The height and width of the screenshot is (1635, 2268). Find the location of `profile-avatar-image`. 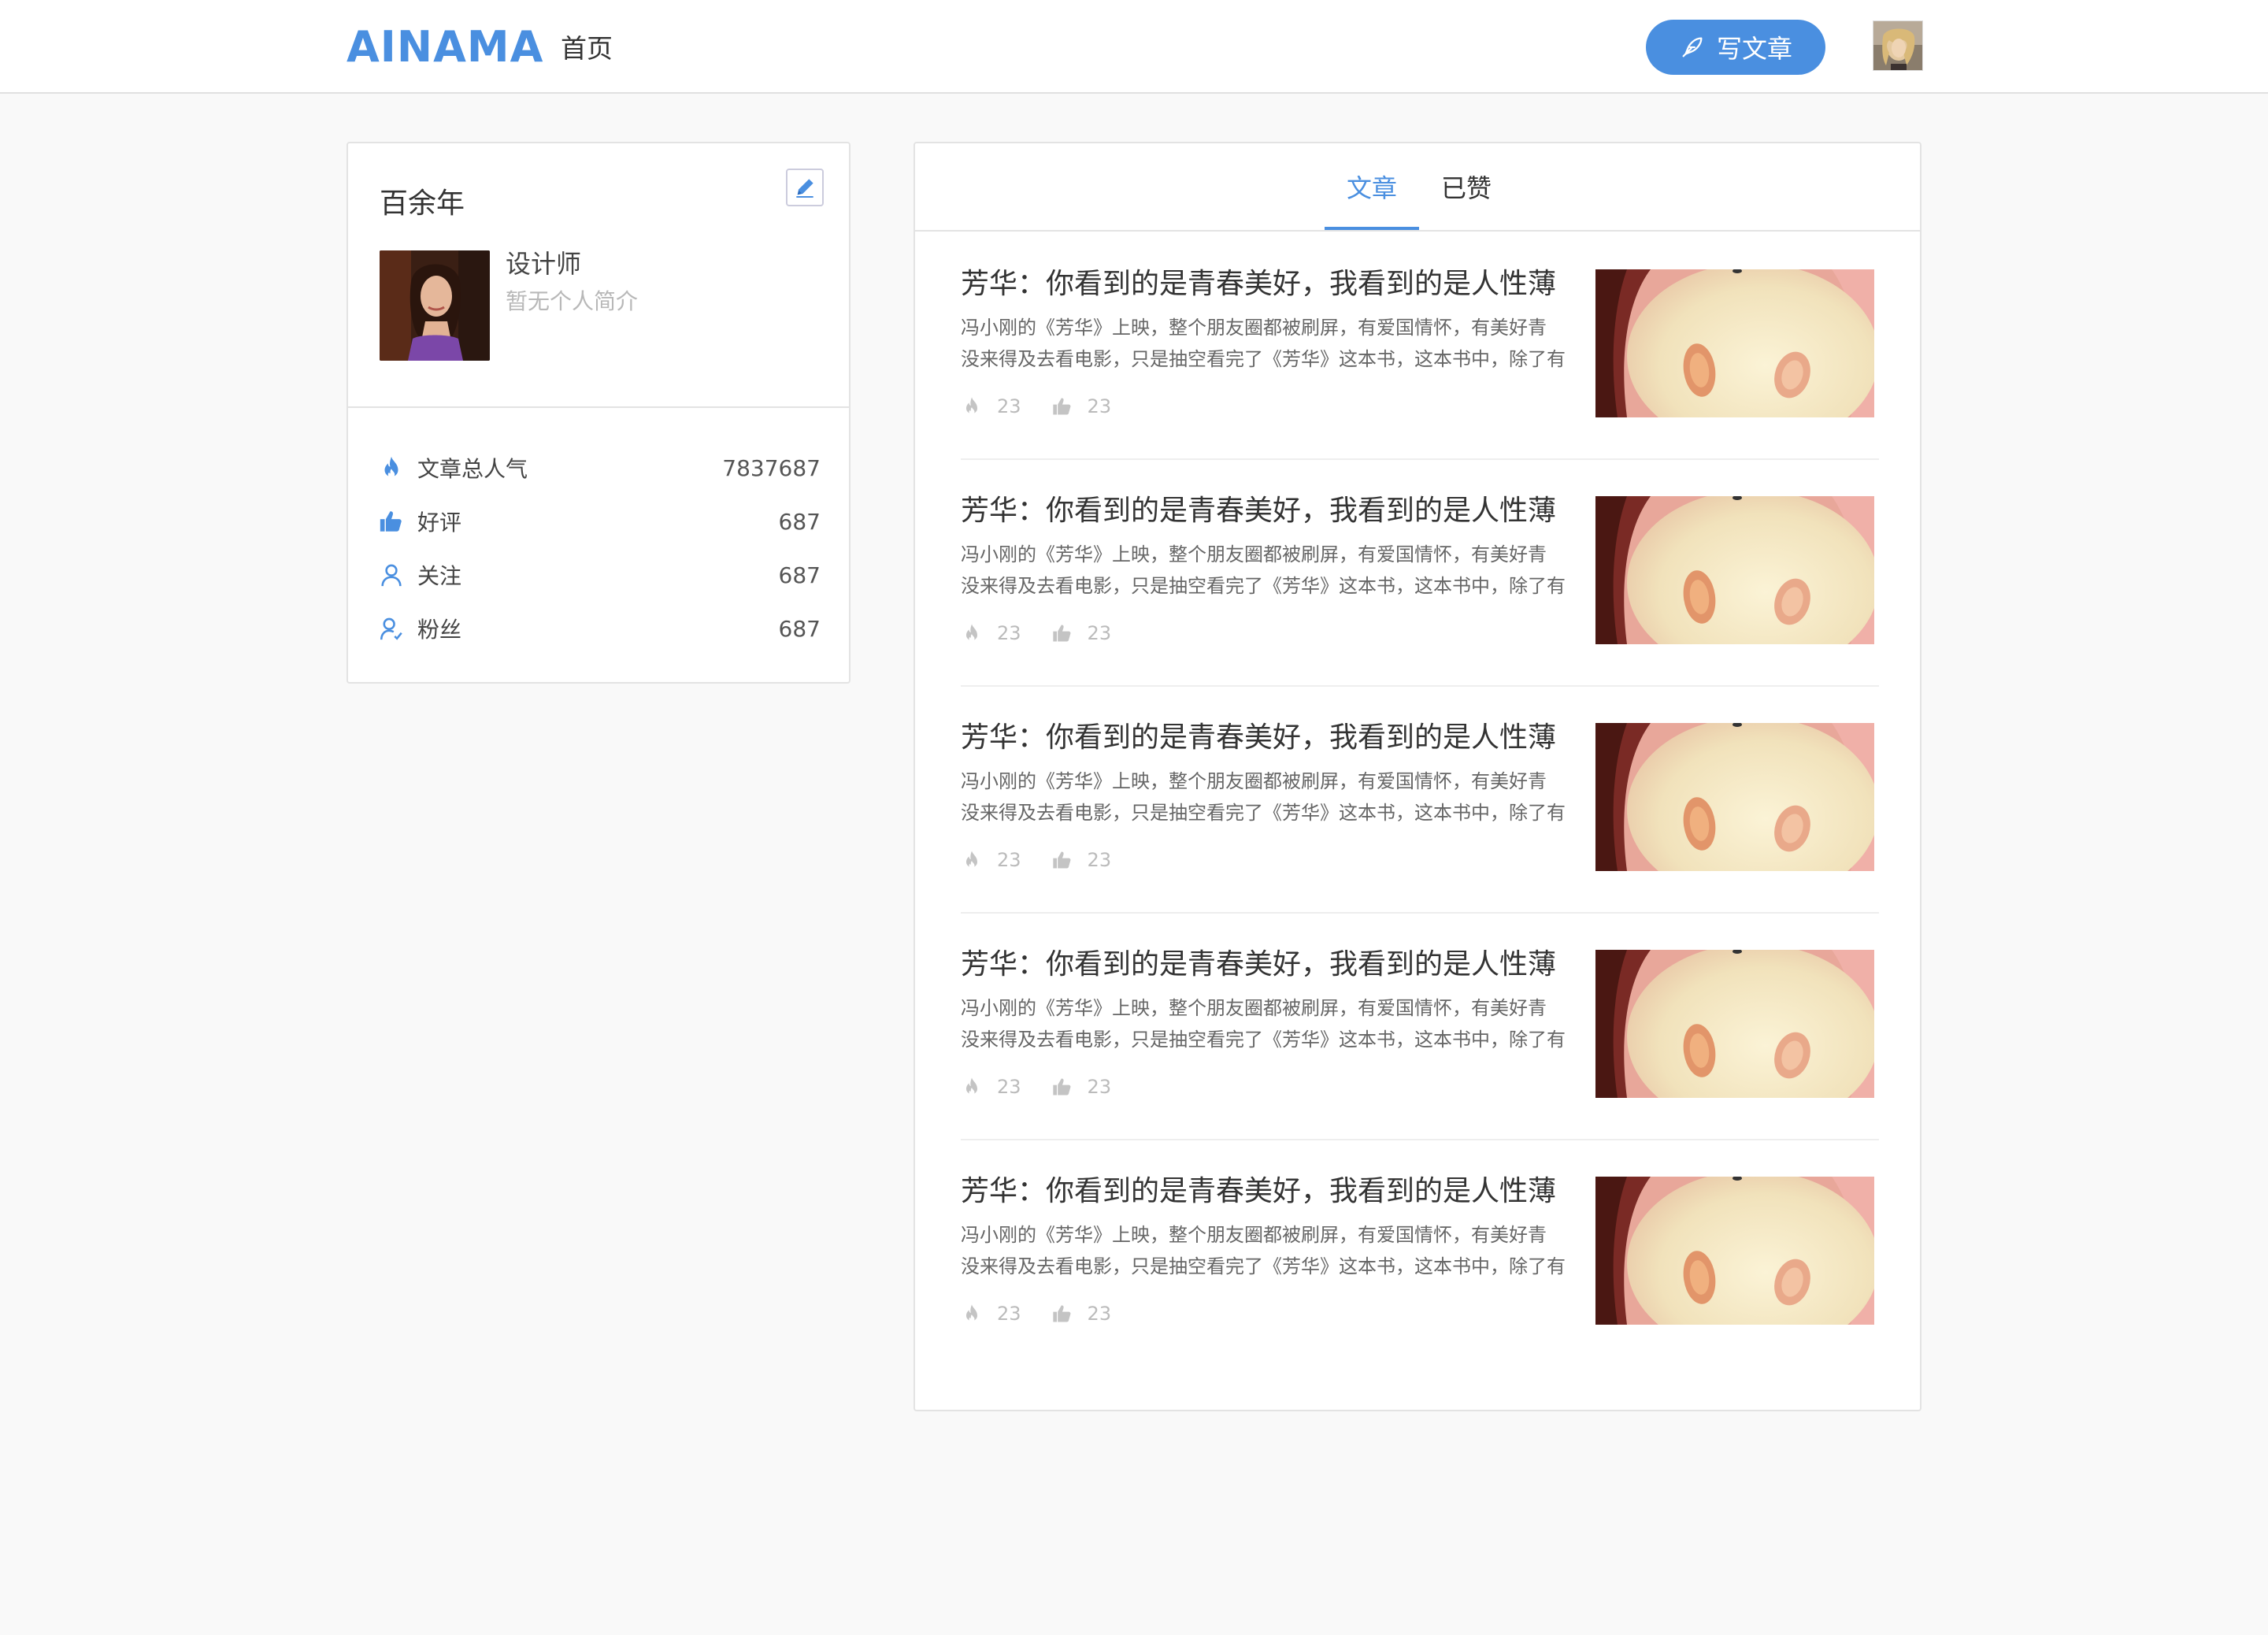

profile-avatar-image is located at coordinates (435, 305).